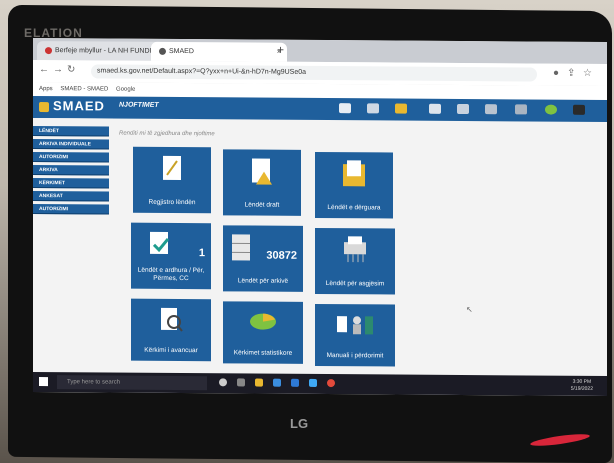 The width and height of the screenshot is (614, 463). I want to click on monitor-brand-bottom: LG, so click(299, 423).